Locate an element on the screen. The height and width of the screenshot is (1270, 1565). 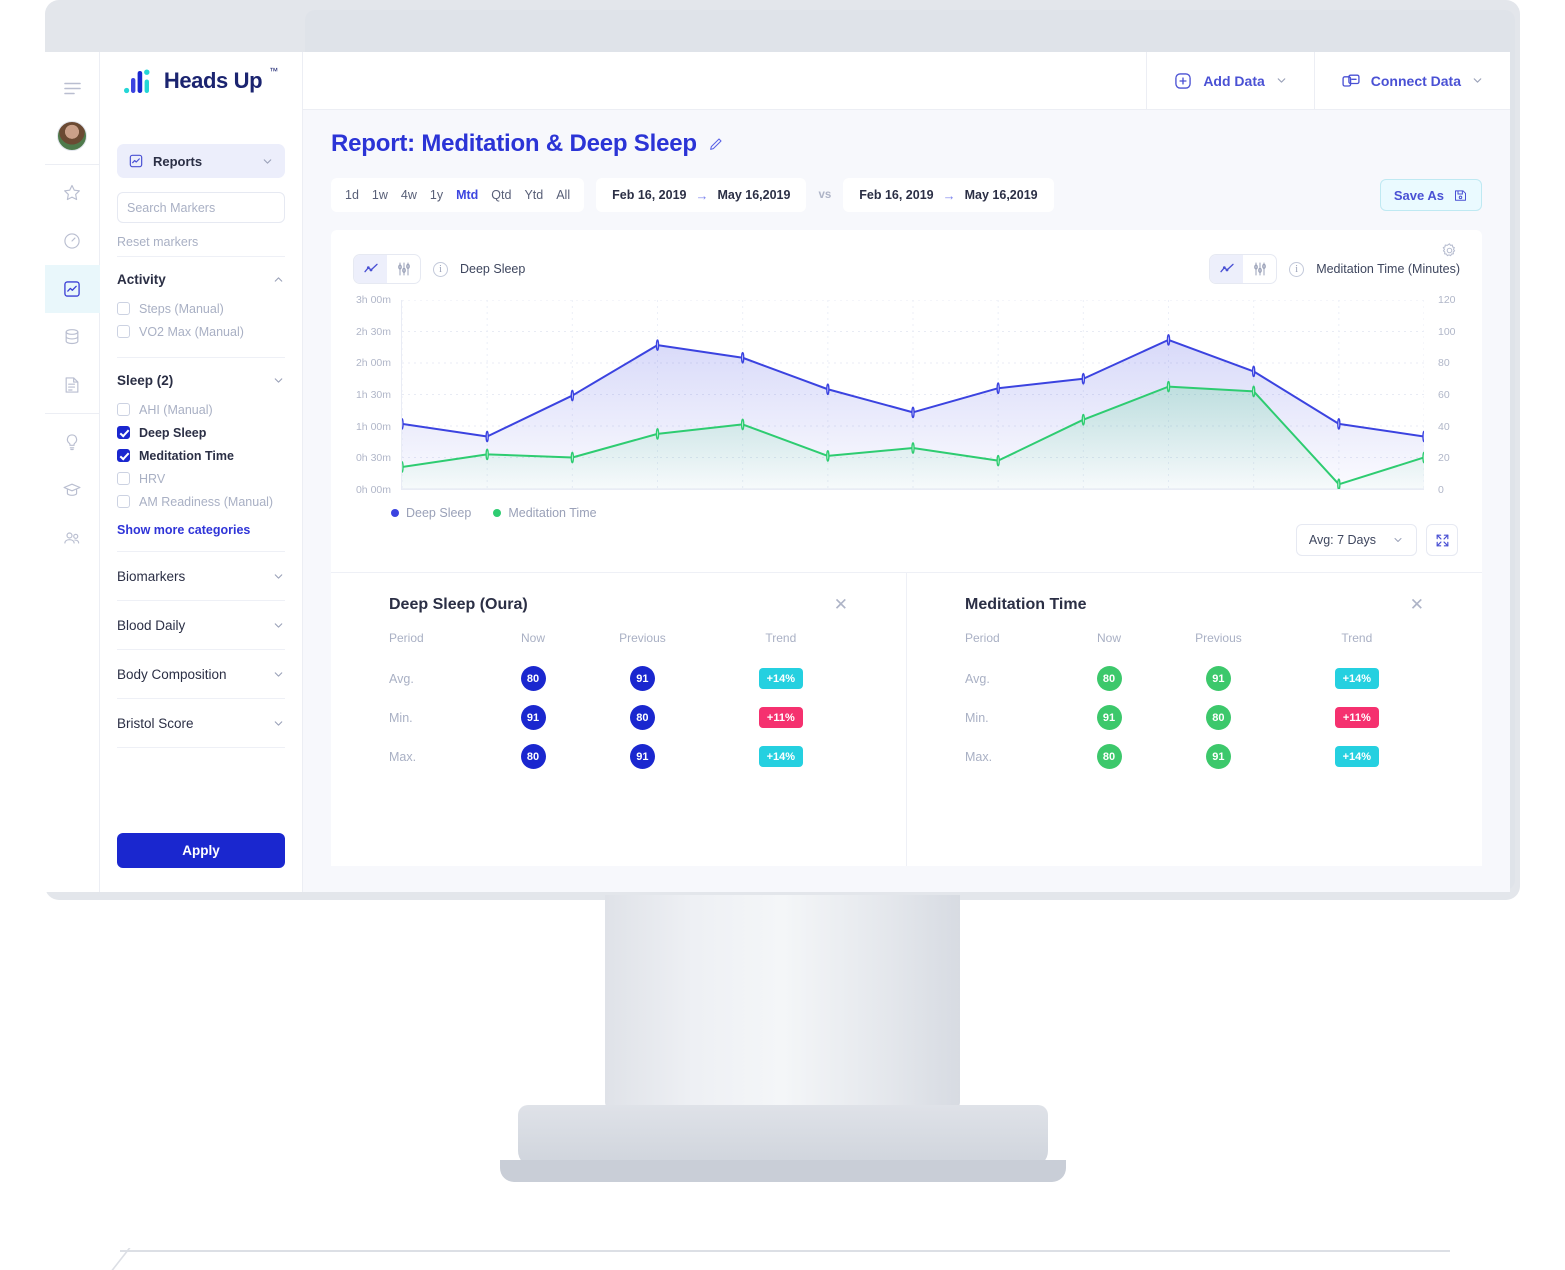
search-markers-box is located at coordinates (202, 207).